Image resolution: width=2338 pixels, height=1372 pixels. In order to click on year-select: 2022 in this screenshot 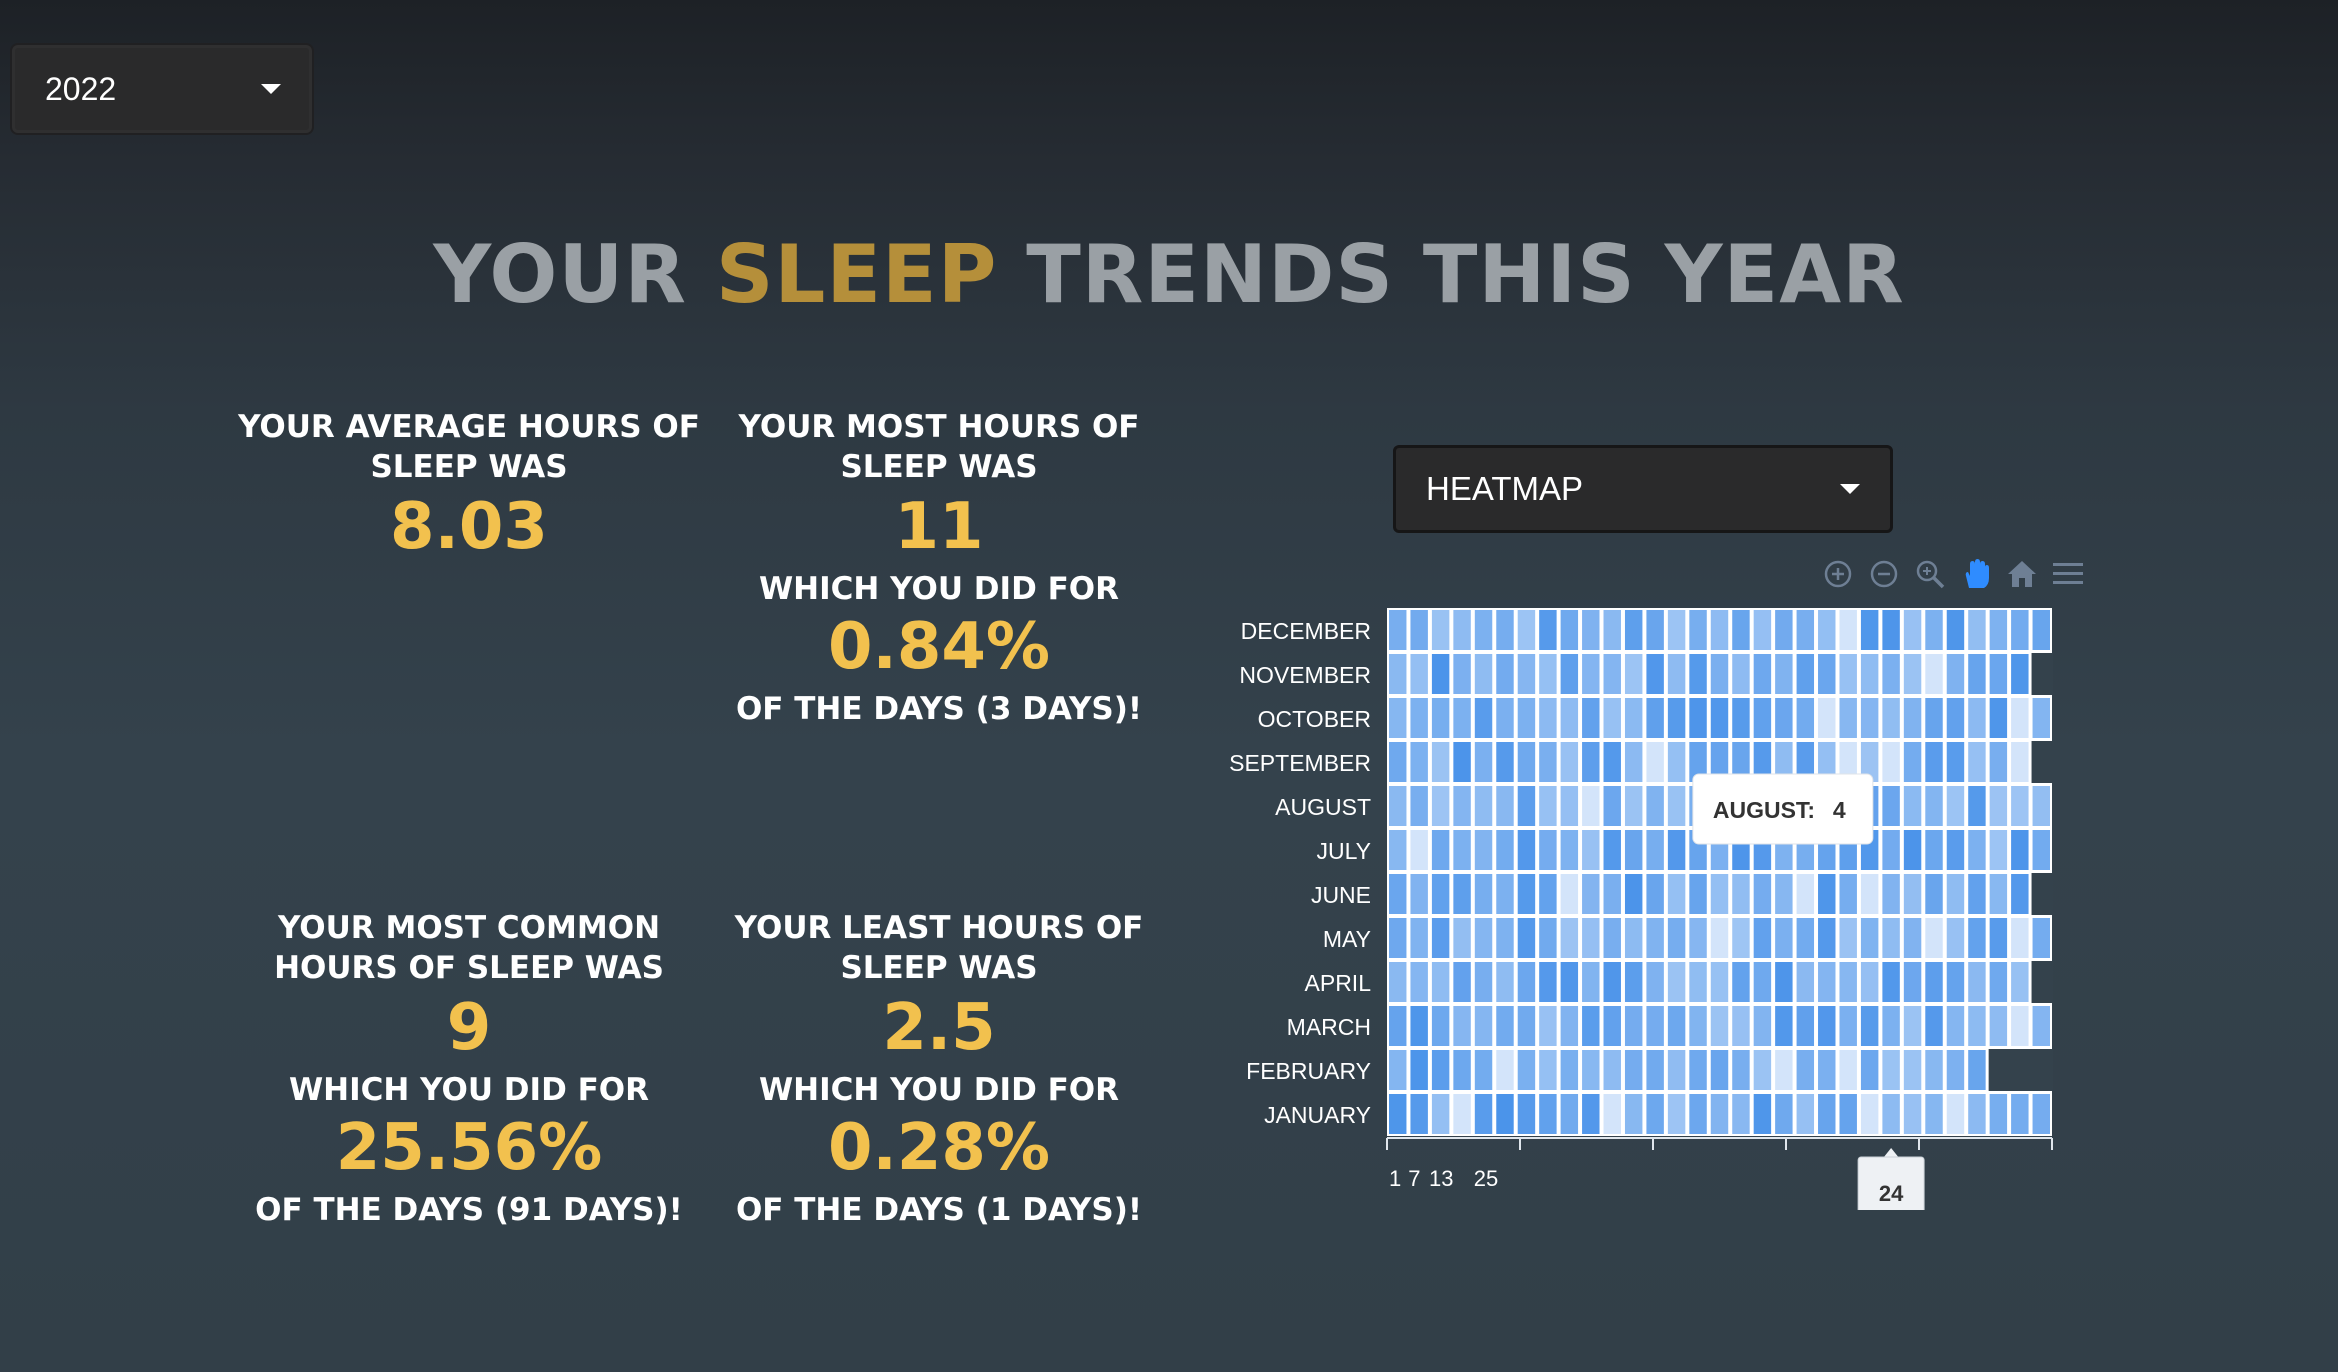, I will do `click(162, 89)`.